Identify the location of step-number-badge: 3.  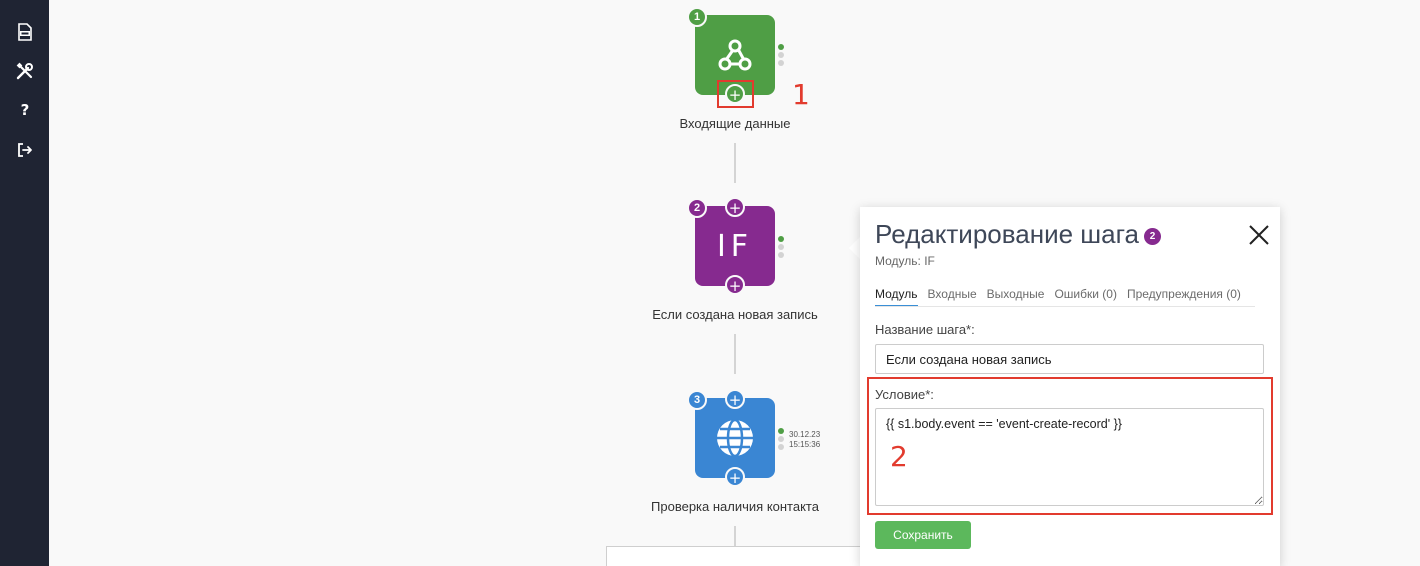
(697, 400).